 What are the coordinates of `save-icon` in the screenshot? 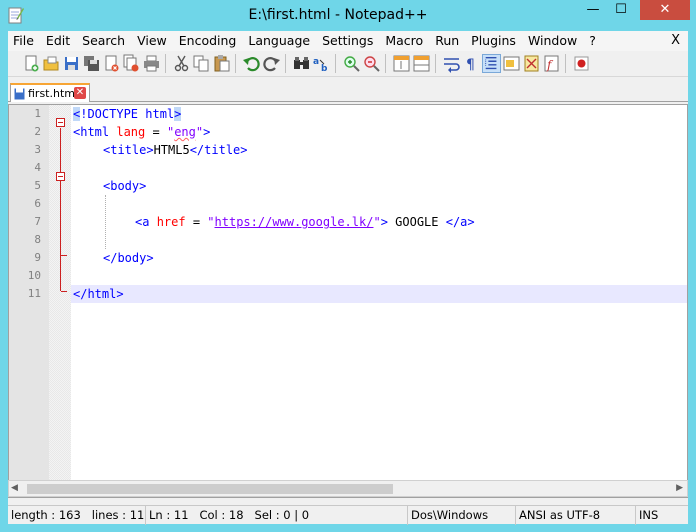 It's located at (71, 63).